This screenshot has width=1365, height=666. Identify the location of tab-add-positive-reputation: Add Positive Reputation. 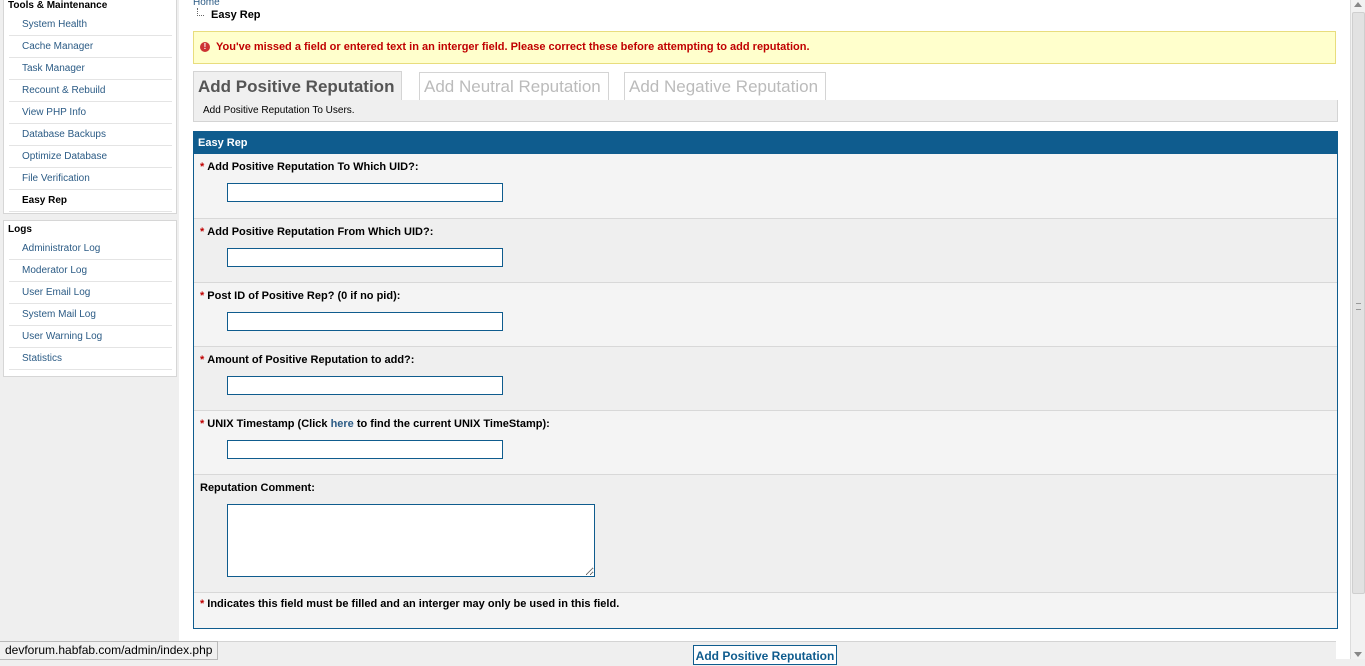
(298, 86).